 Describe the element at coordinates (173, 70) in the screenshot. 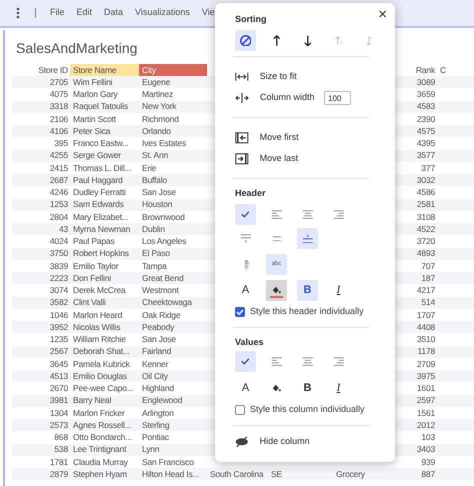

I see `column-header: City` at that location.